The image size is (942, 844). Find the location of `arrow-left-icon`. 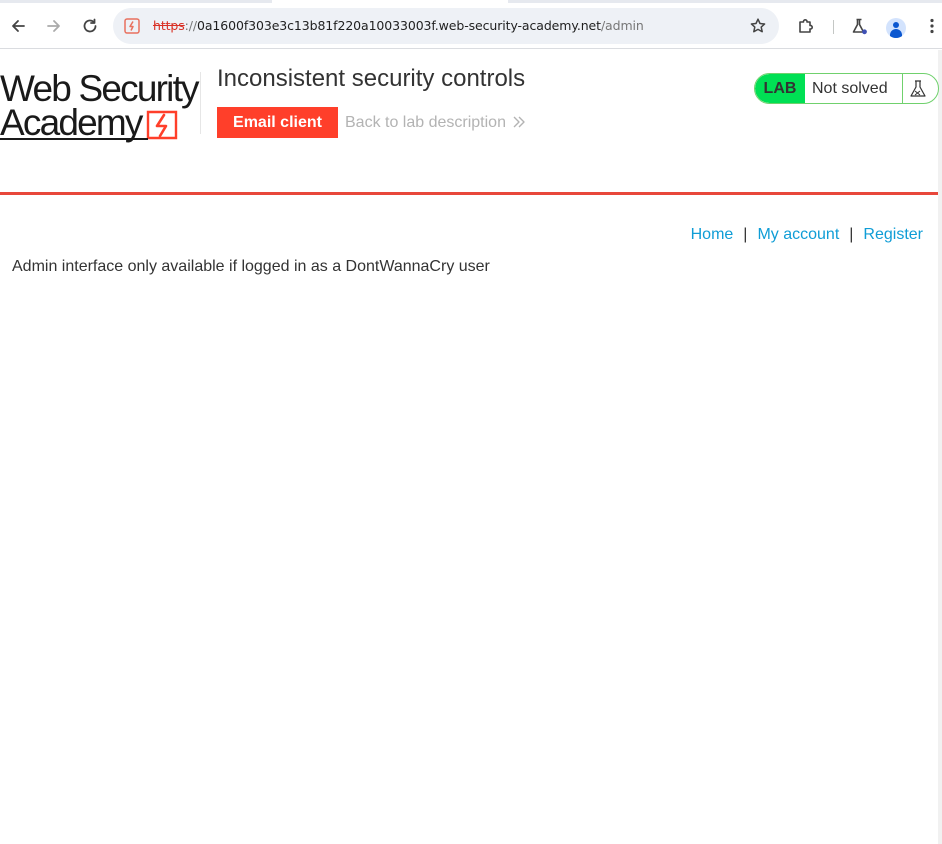

arrow-left-icon is located at coordinates (18, 26).